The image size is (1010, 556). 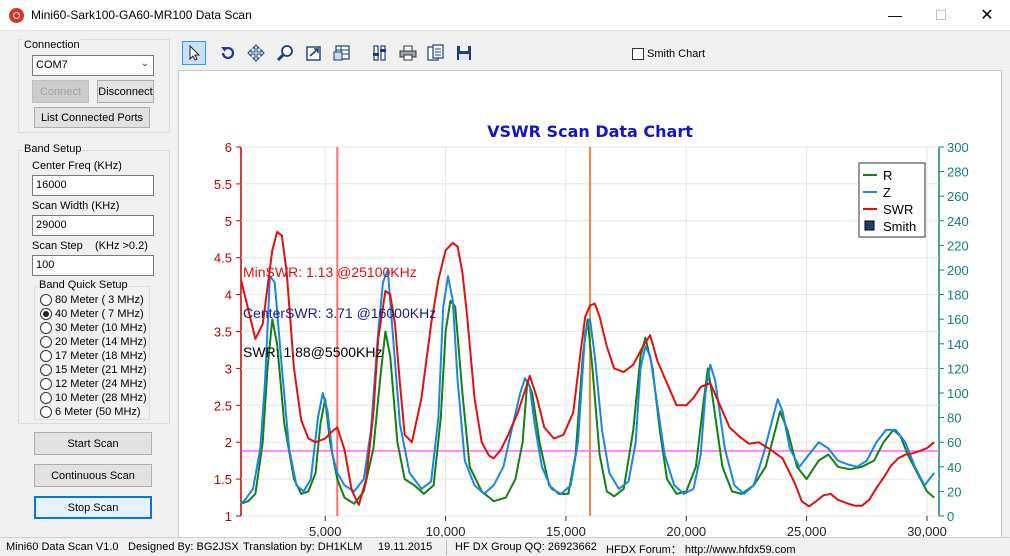 What do you see at coordinates (958, 221) in the screenshot?
I see `y-right-tick-label: 240` at bounding box center [958, 221].